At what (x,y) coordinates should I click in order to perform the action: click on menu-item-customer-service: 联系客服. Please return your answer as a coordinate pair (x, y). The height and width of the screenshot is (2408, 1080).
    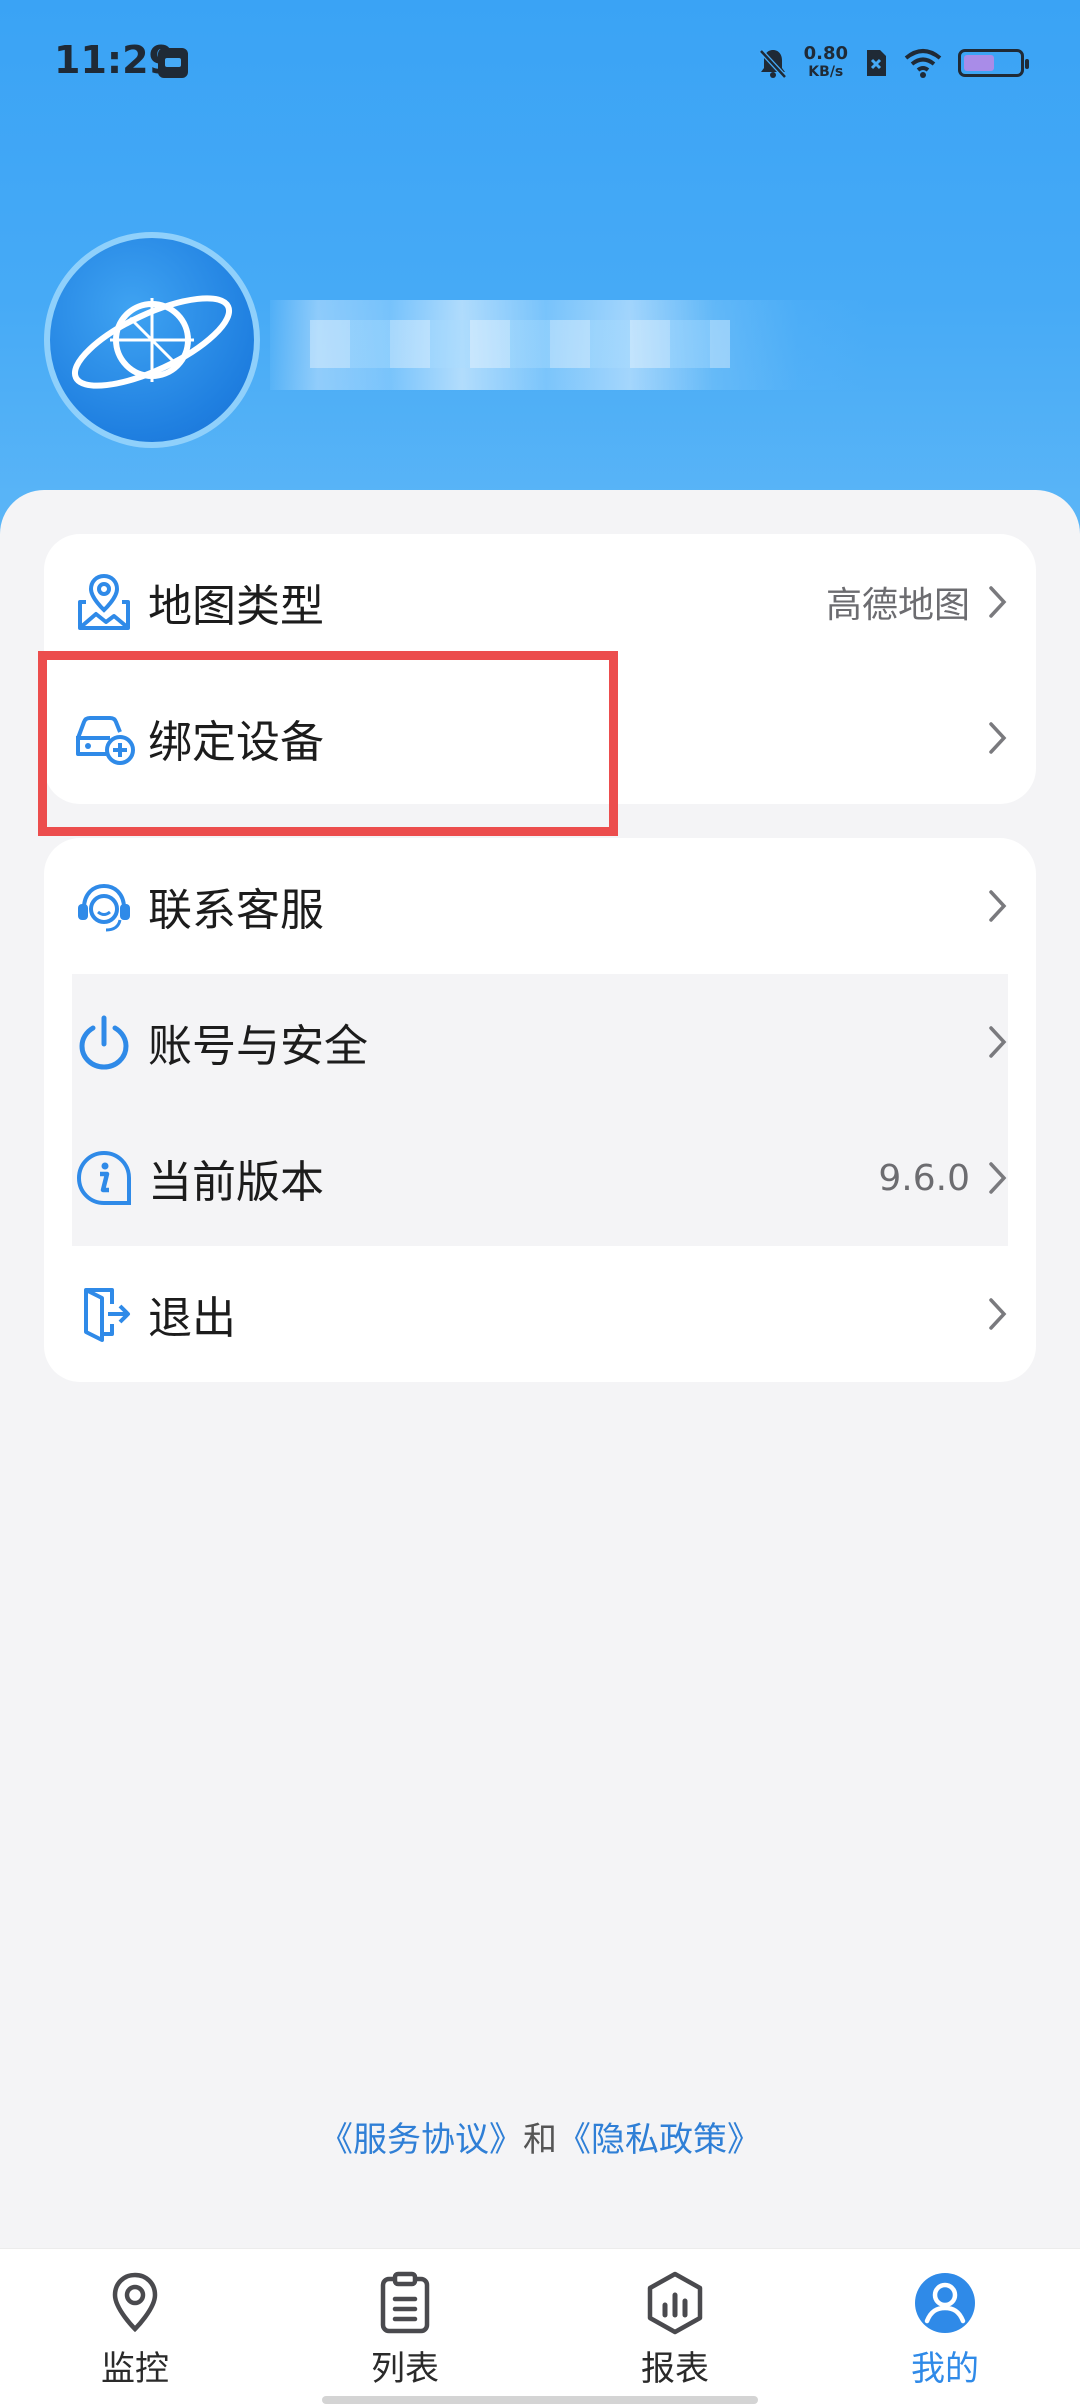
    Looking at the image, I should click on (540, 906).